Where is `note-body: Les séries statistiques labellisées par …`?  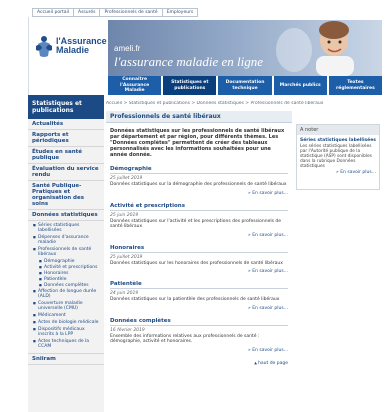 note-body: Les séries statistiques labellisées par … is located at coordinates (336, 156).